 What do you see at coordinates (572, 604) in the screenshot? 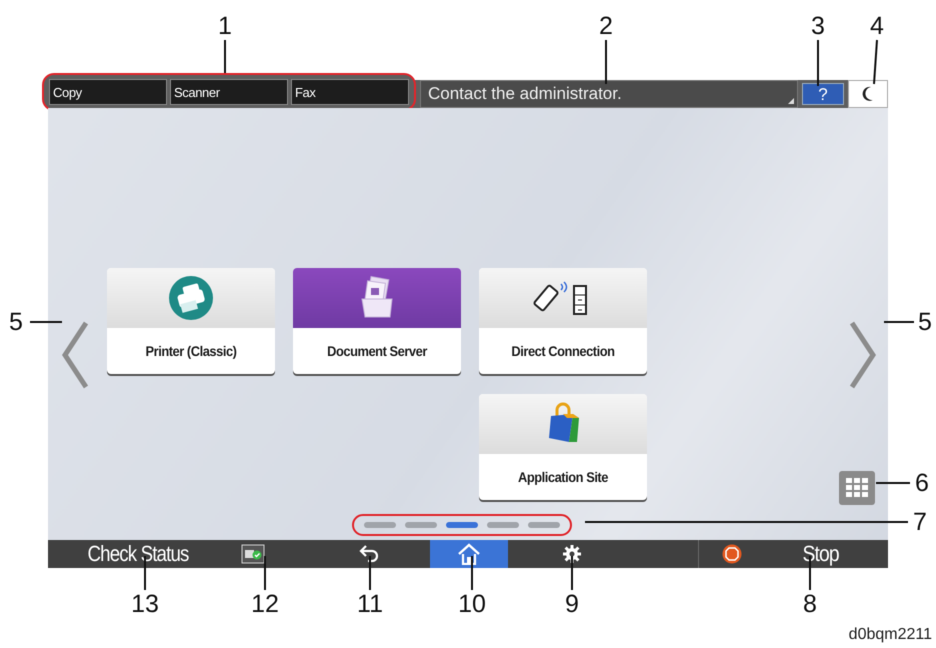
I see `callout-number: 9` at bounding box center [572, 604].